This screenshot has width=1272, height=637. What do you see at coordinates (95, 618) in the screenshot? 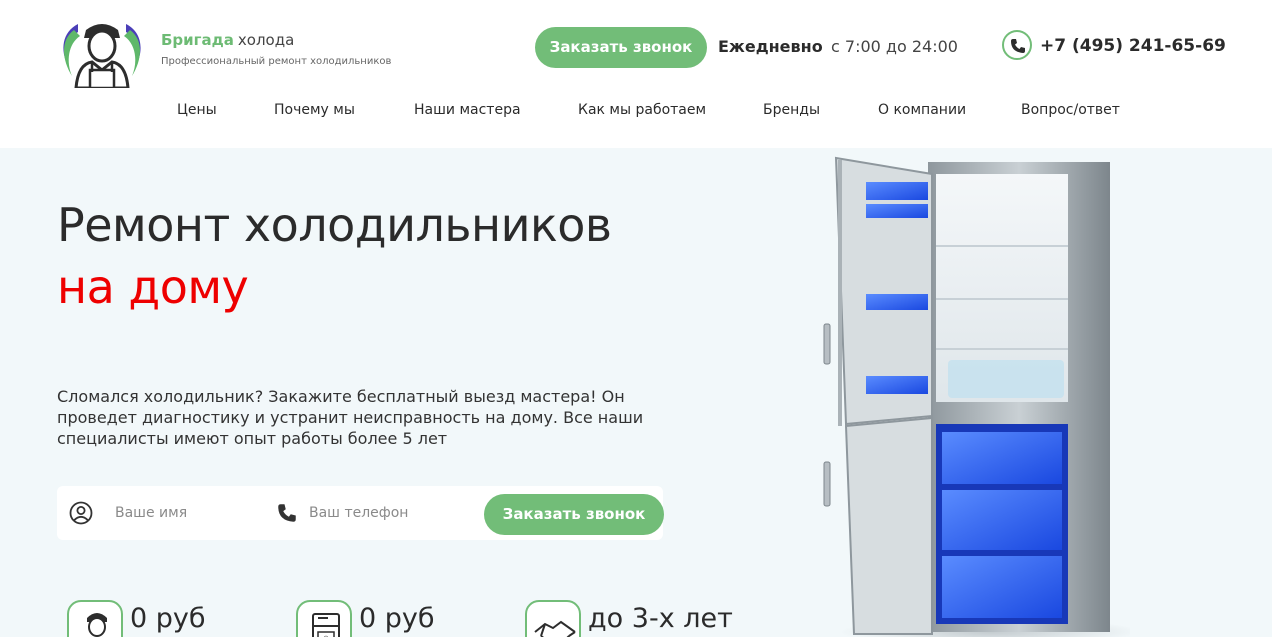
I see `technician-icon` at bounding box center [95, 618].